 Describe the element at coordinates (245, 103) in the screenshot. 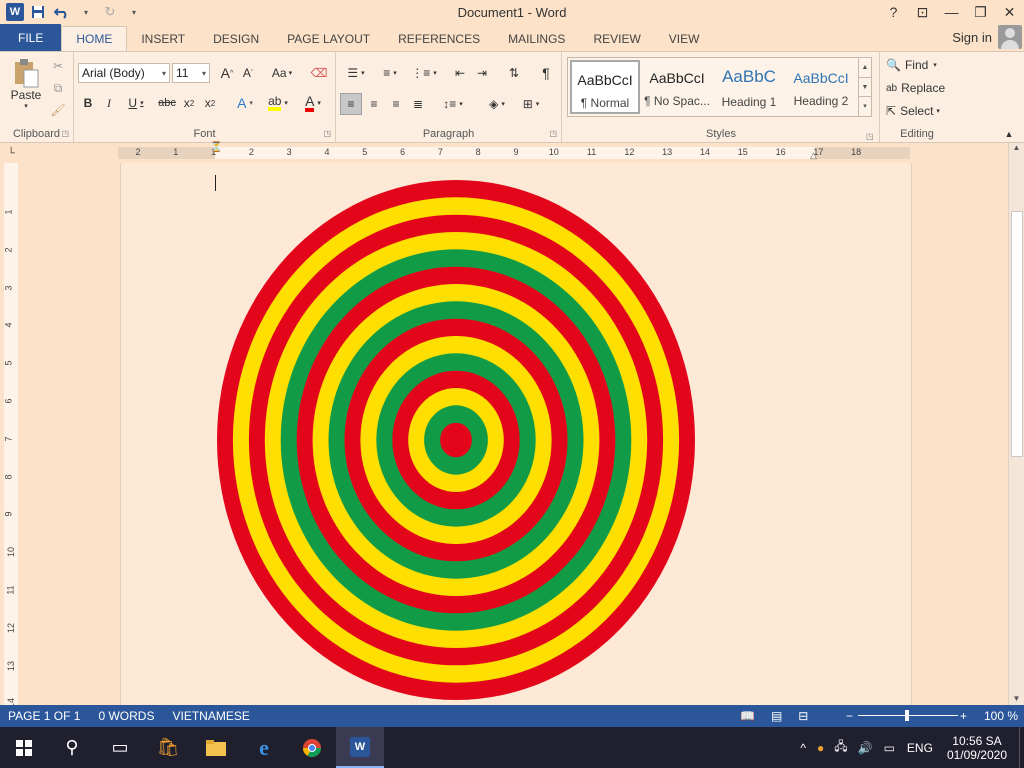

I see `text-effects-icon: A ▾` at that location.